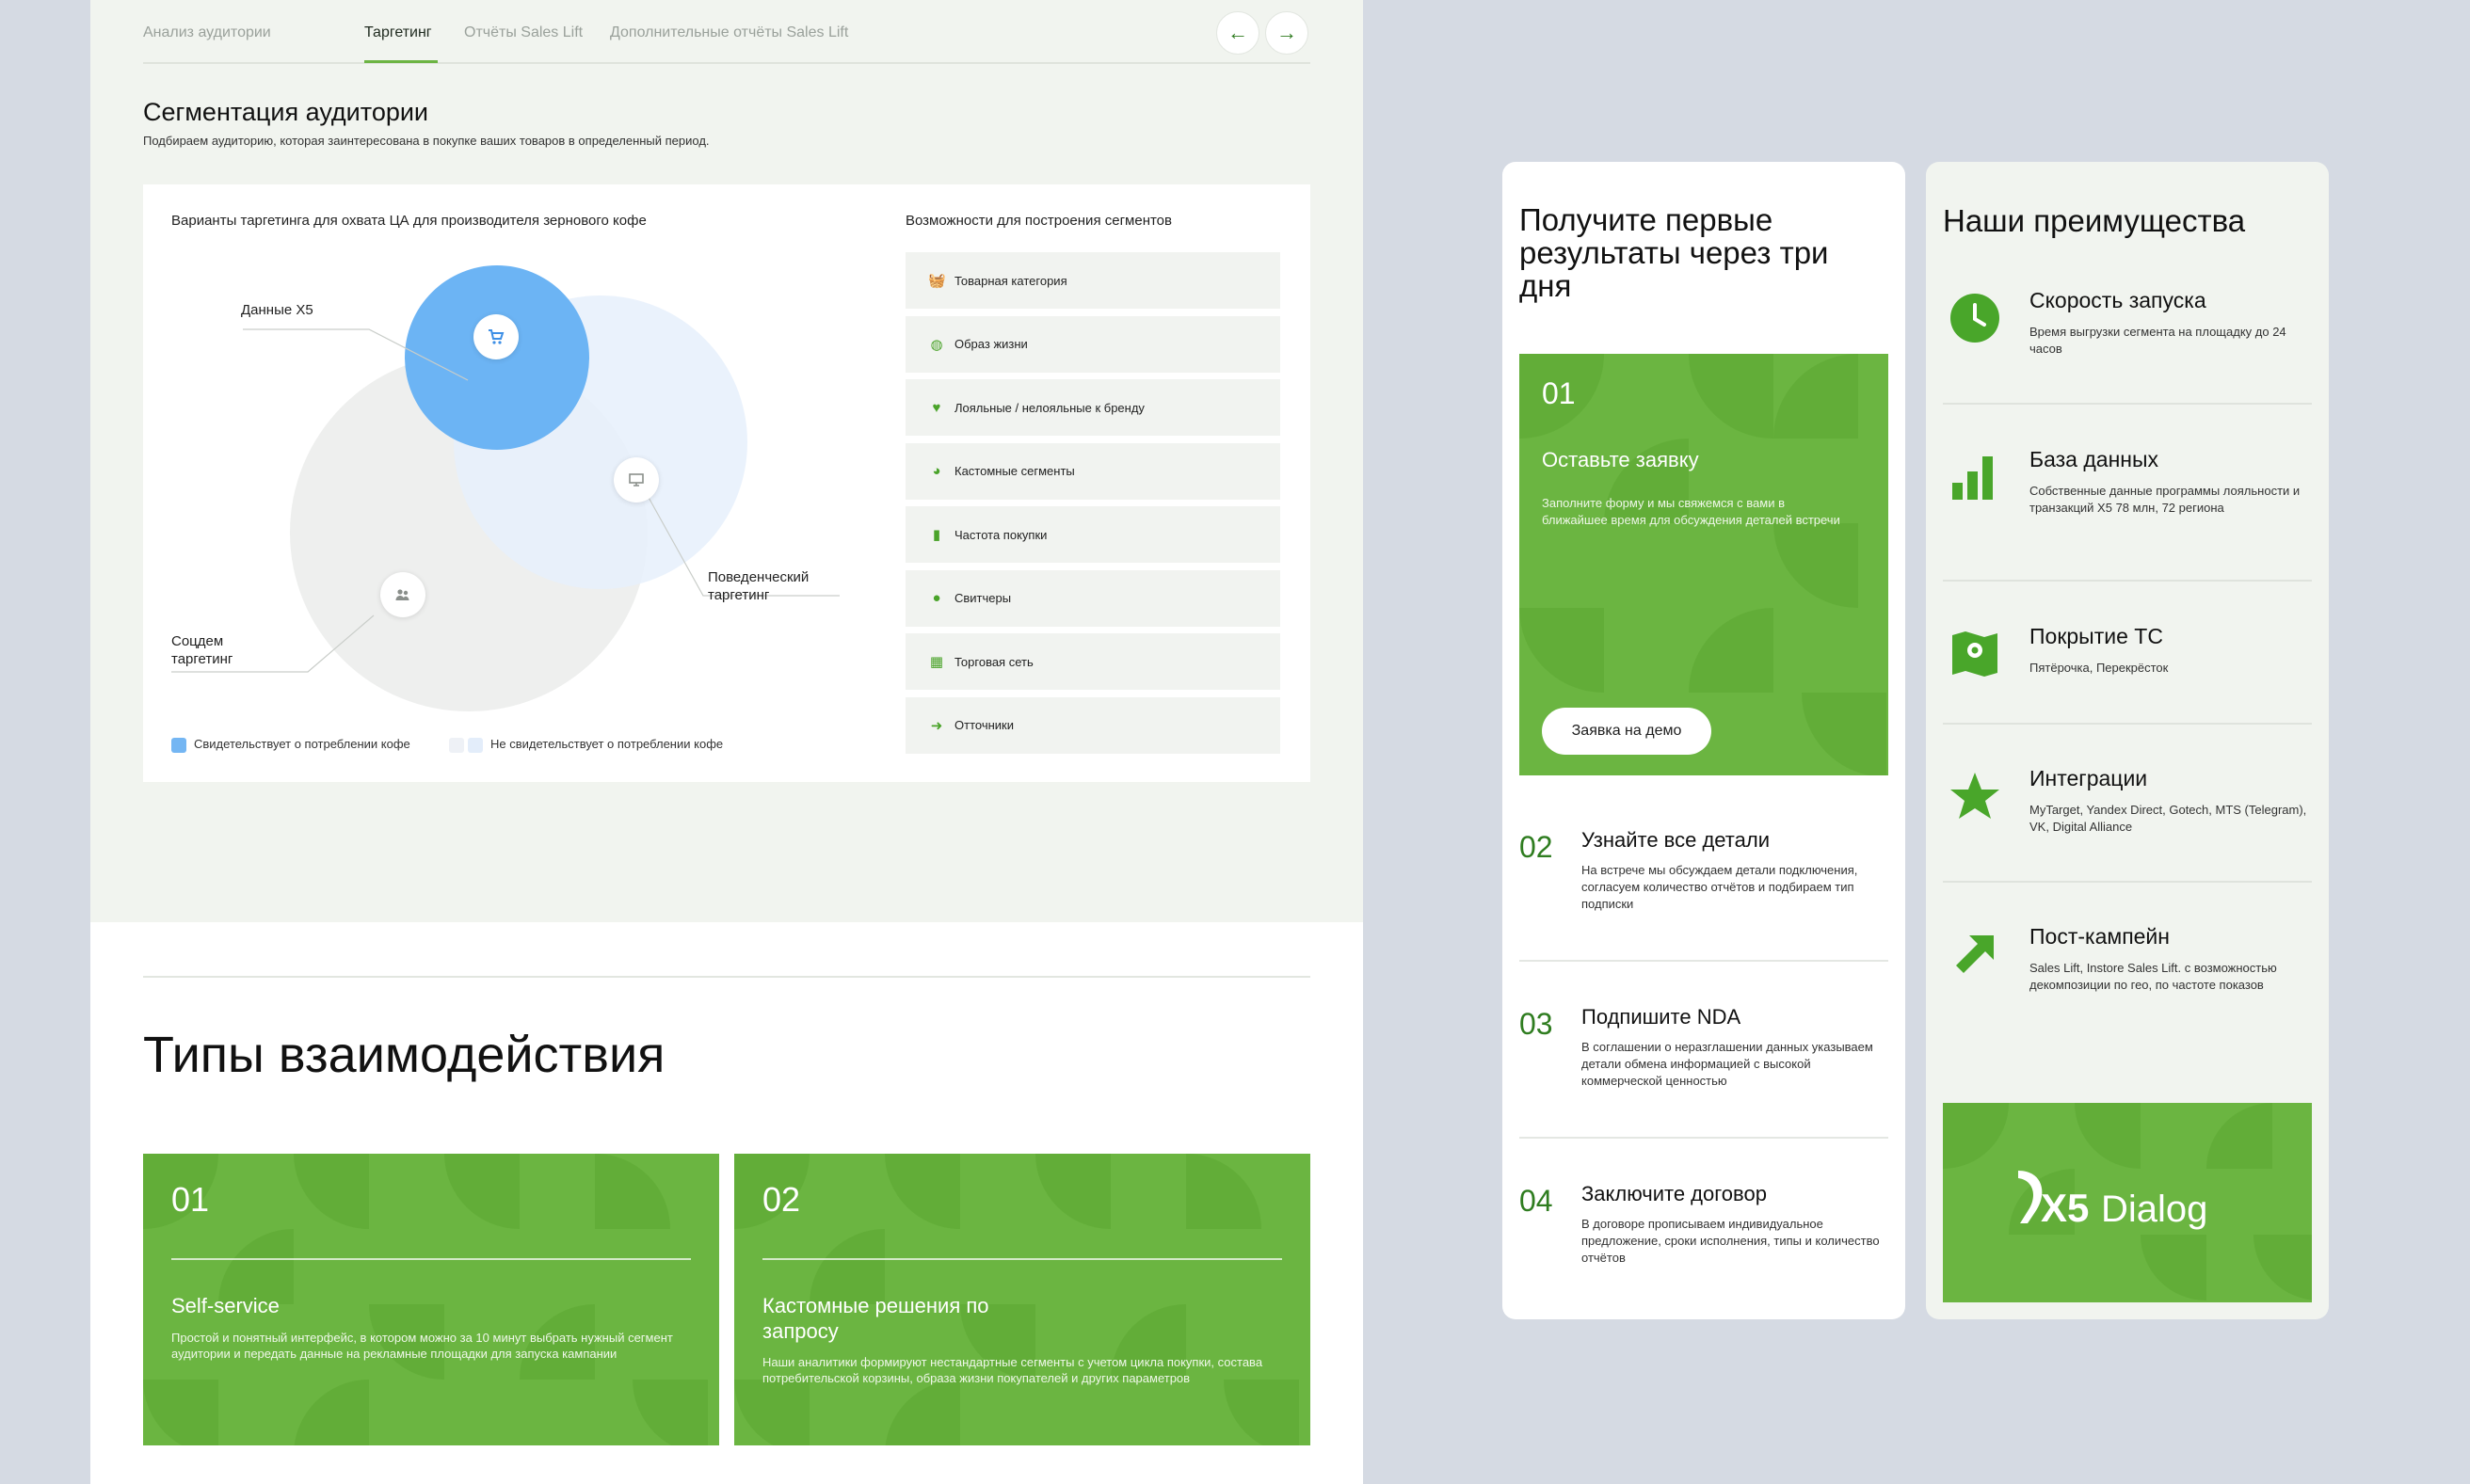 The width and height of the screenshot is (2470, 1484). Describe the element at coordinates (781, 1199) in the screenshot. I see `card-number: 02` at that location.